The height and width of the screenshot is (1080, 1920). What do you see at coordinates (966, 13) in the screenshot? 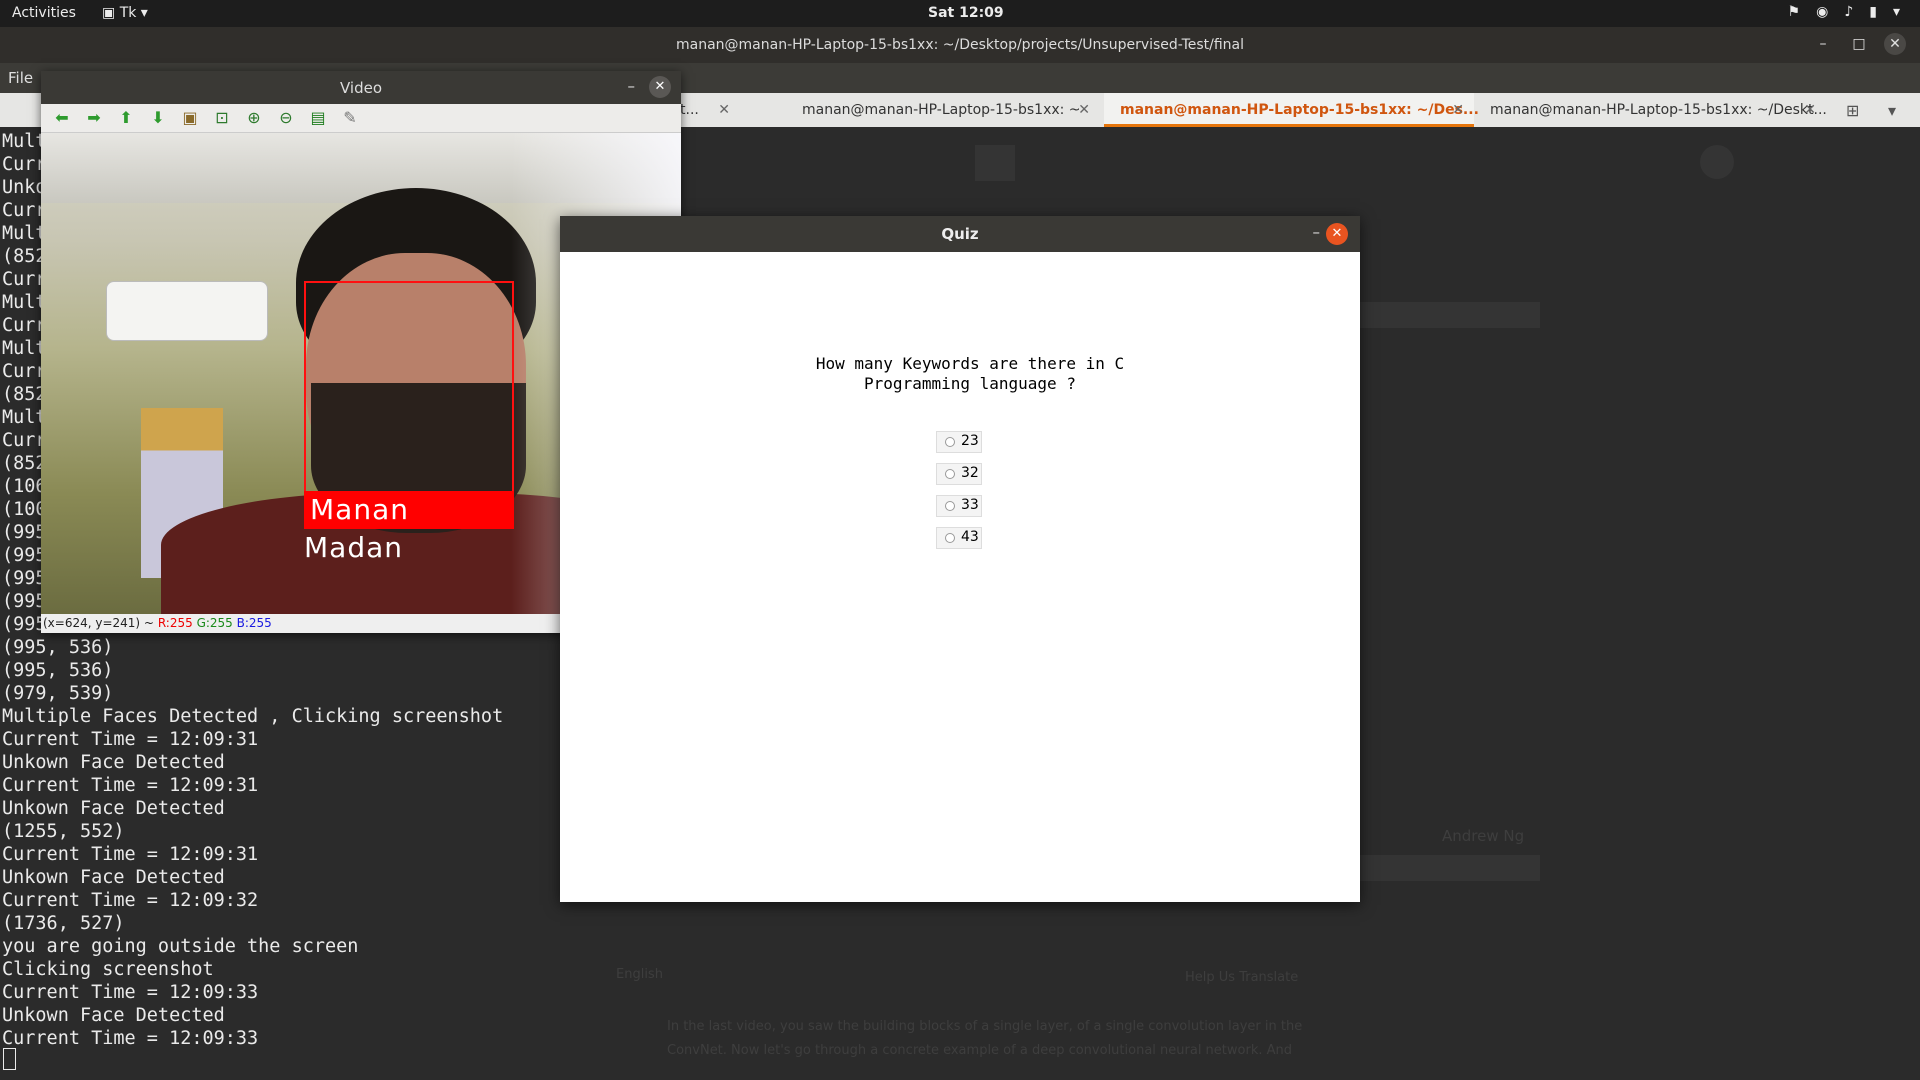
I see `clock: Sat 12:09` at bounding box center [966, 13].